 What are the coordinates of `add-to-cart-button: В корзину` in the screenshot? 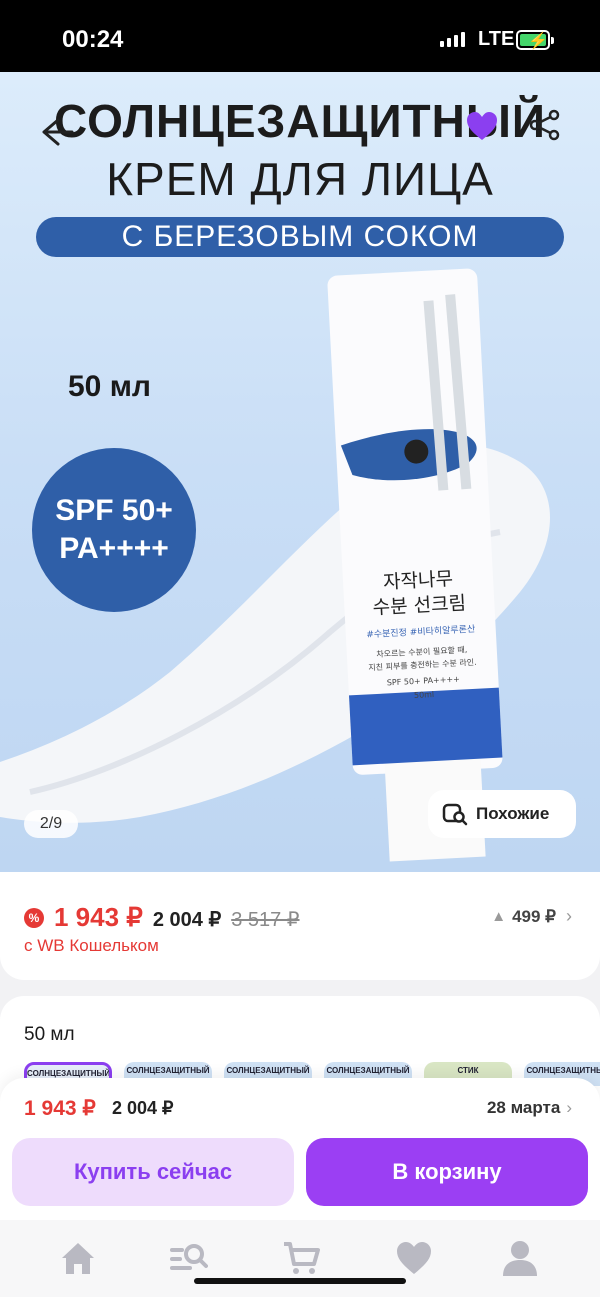 It's located at (447, 1172).